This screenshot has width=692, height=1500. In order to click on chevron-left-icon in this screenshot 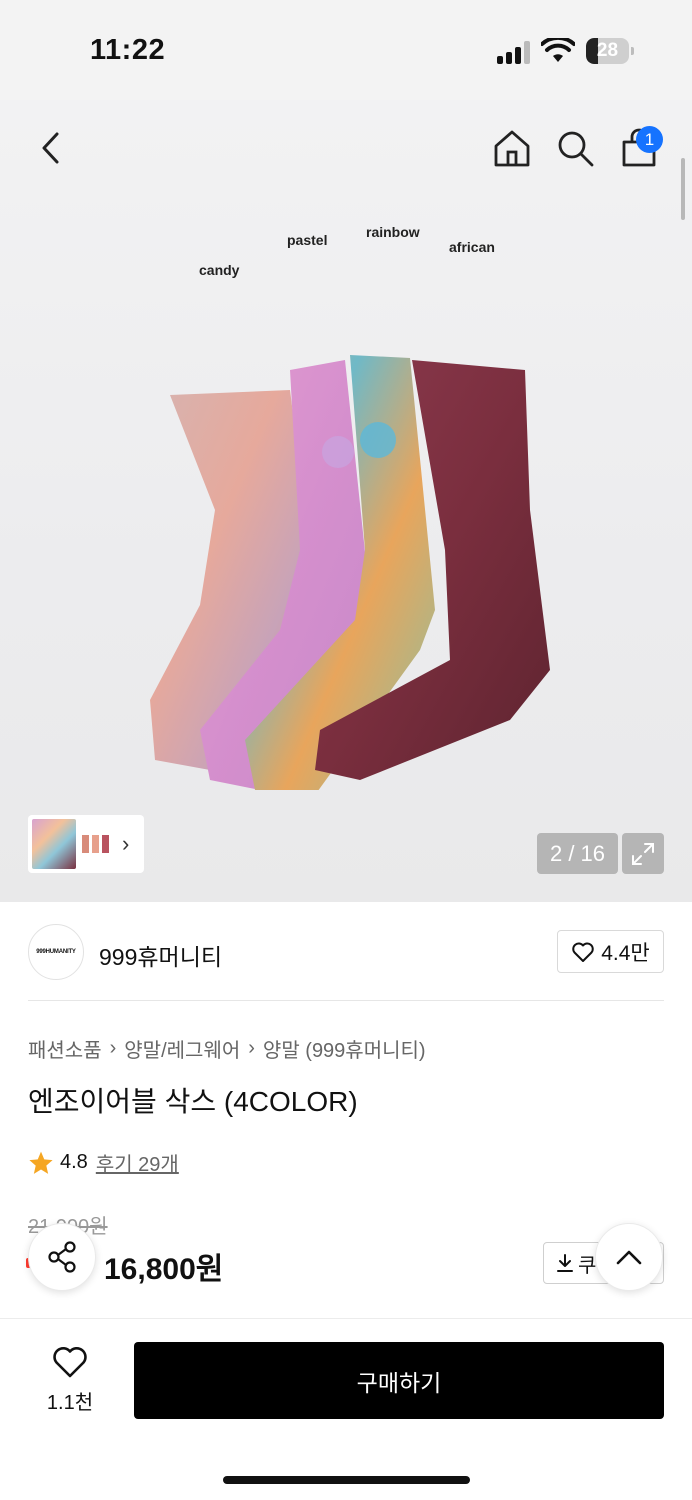, I will do `click(50, 148)`.